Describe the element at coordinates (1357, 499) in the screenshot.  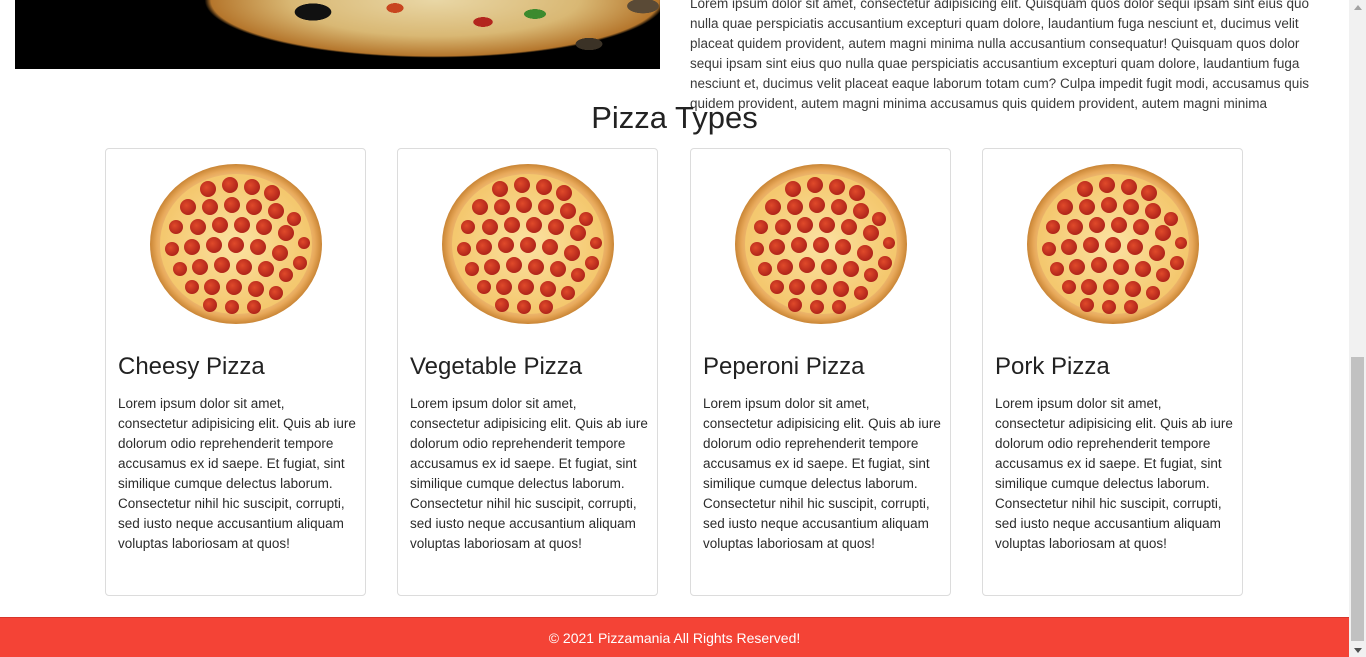
I see `scrollbar-thumb` at that location.